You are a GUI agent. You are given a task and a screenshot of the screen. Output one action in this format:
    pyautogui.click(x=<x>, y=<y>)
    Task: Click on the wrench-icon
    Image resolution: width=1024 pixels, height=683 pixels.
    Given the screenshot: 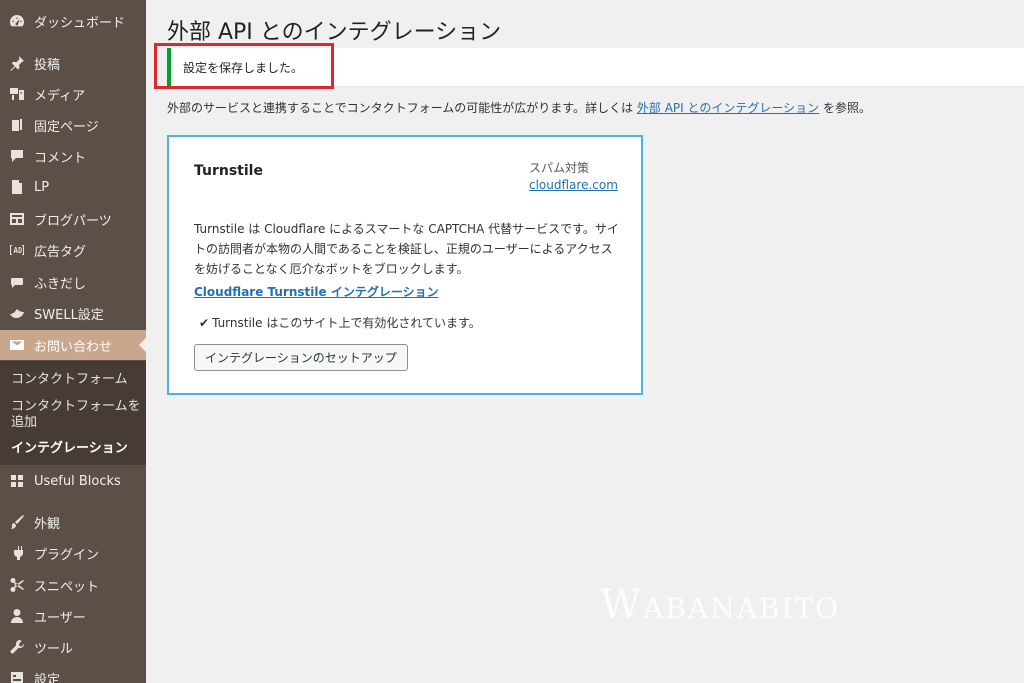 What is the action you would take?
    pyautogui.click(x=17, y=647)
    